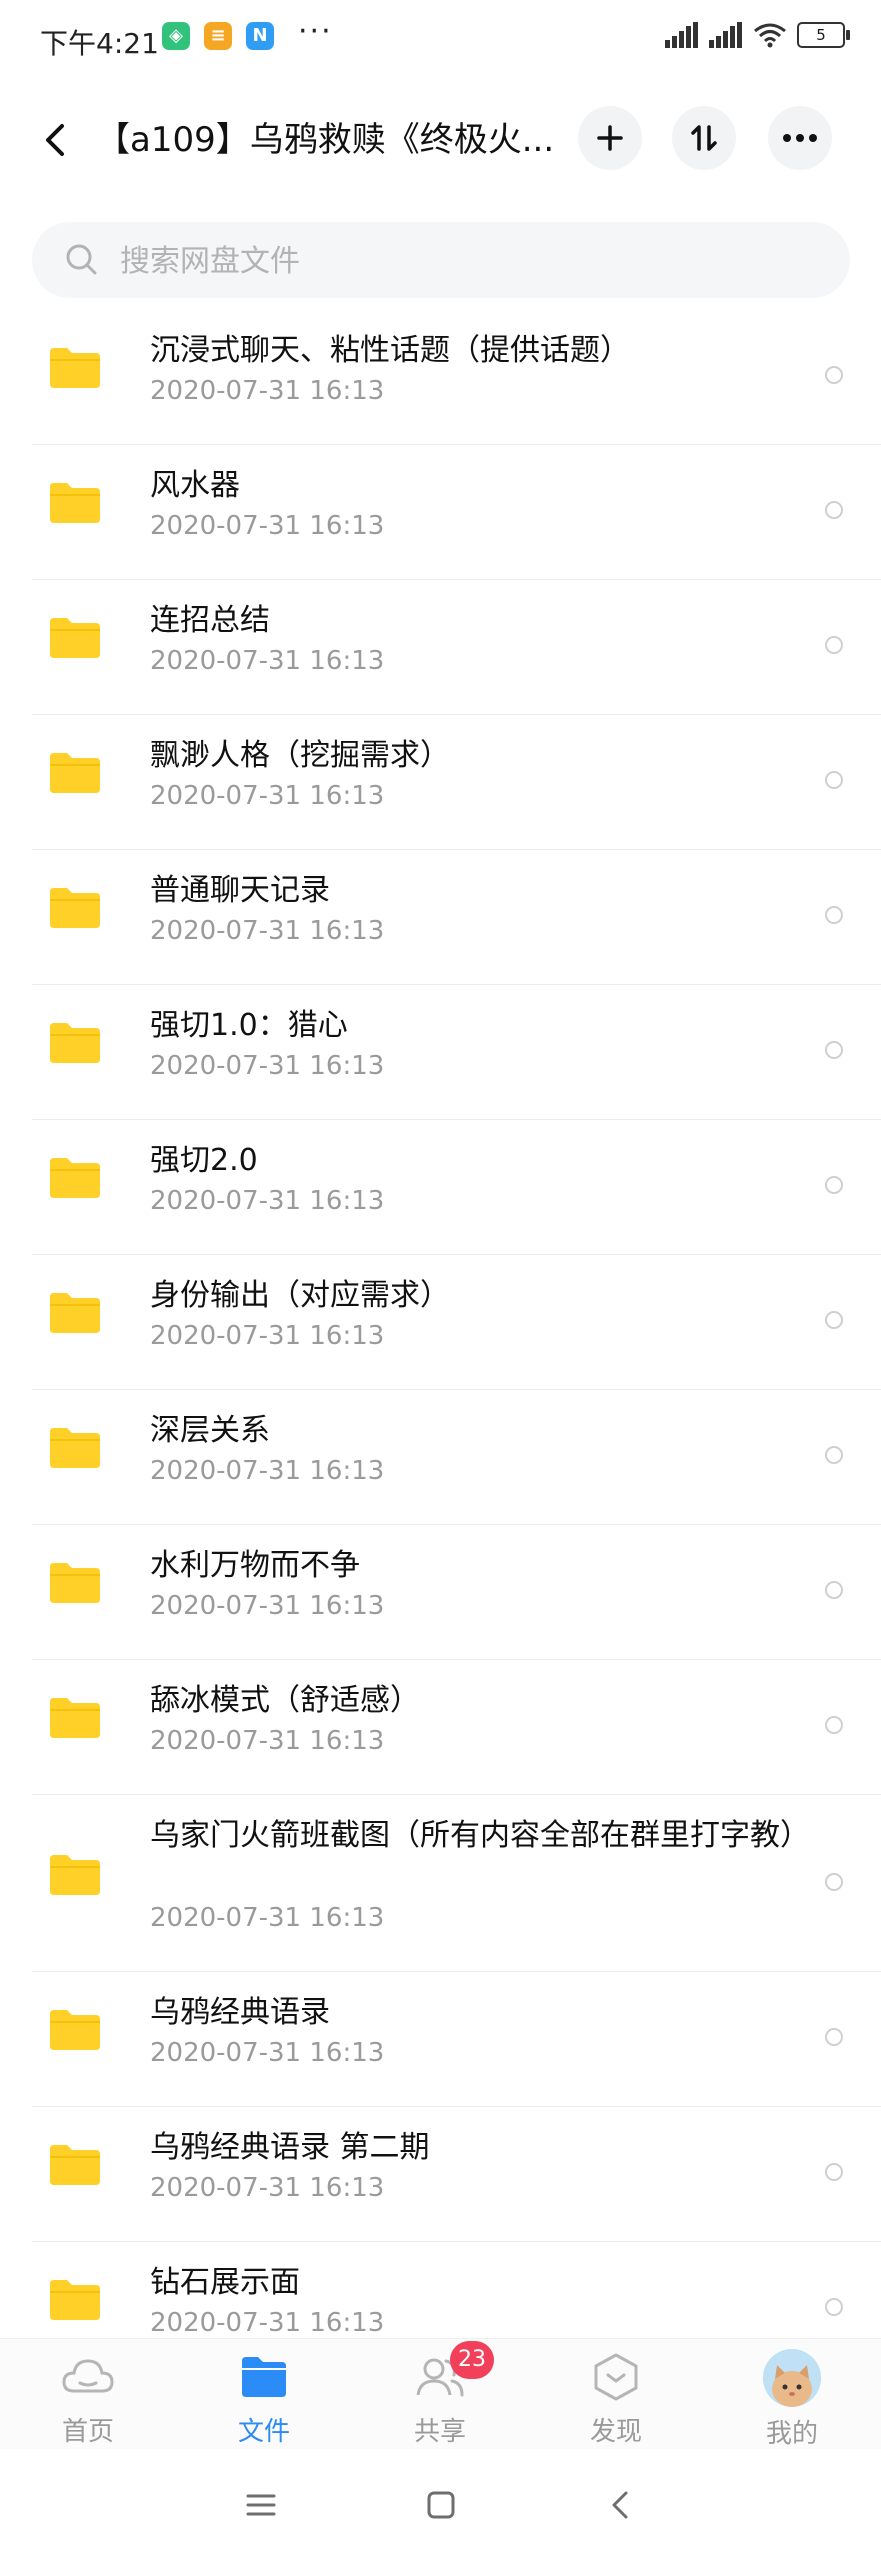 This screenshot has height=2560, width=881. Describe the element at coordinates (255, 1565) in the screenshot. I see `file-name: 水利万物而不争` at that location.